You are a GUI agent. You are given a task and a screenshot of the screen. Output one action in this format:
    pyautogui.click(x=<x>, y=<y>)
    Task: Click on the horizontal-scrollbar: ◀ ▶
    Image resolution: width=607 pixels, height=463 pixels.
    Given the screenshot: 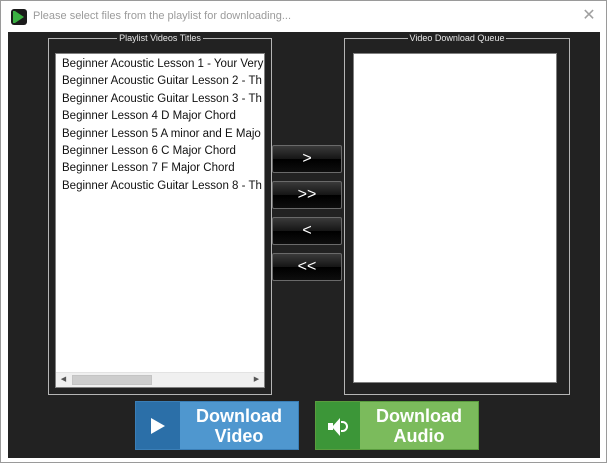 What is the action you would take?
    pyautogui.click(x=160, y=379)
    